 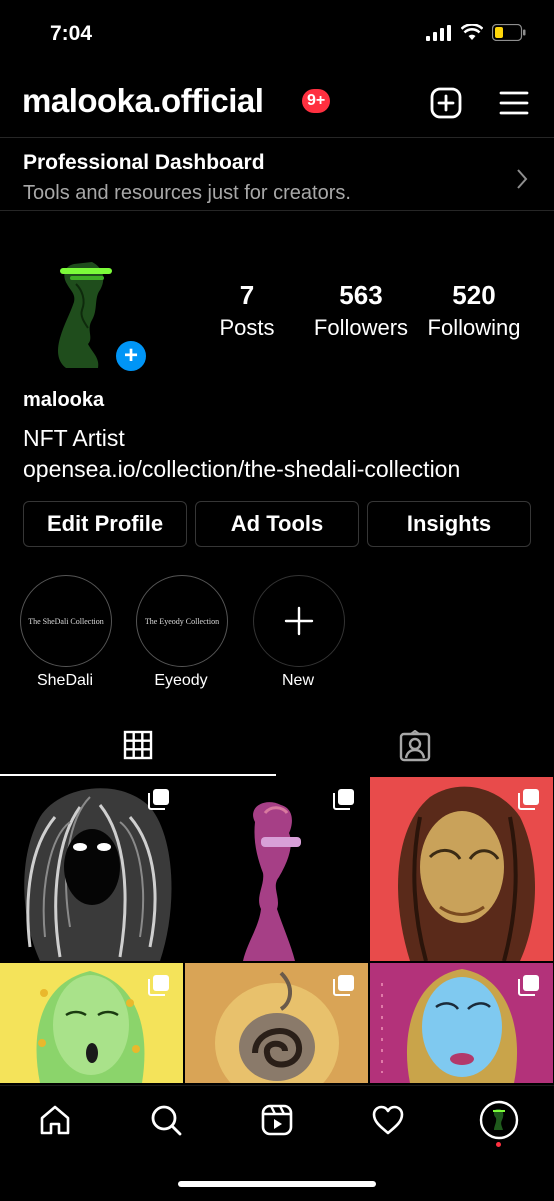 I want to click on menu-button, so click(x=514, y=103).